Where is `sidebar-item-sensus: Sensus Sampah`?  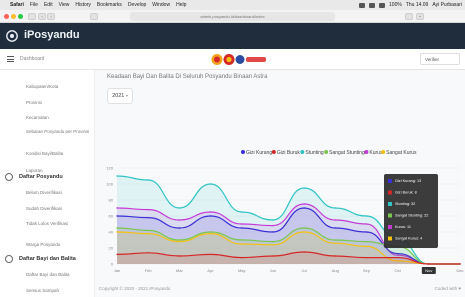 sidebar-item-sensus: Sensus Sampah is located at coordinates (58, 291).